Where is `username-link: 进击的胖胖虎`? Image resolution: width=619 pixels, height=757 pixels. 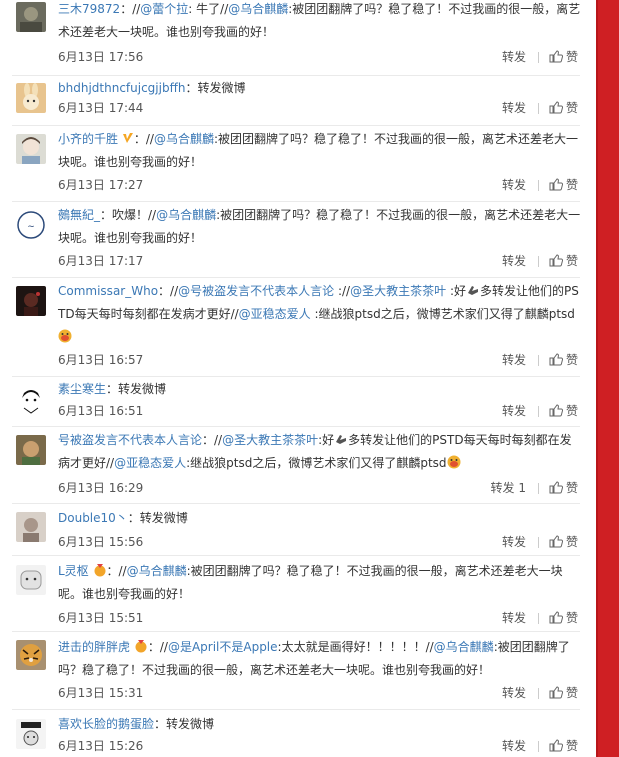 username-link: 进击的胖胖虎 is located at coordinates (94, 647).